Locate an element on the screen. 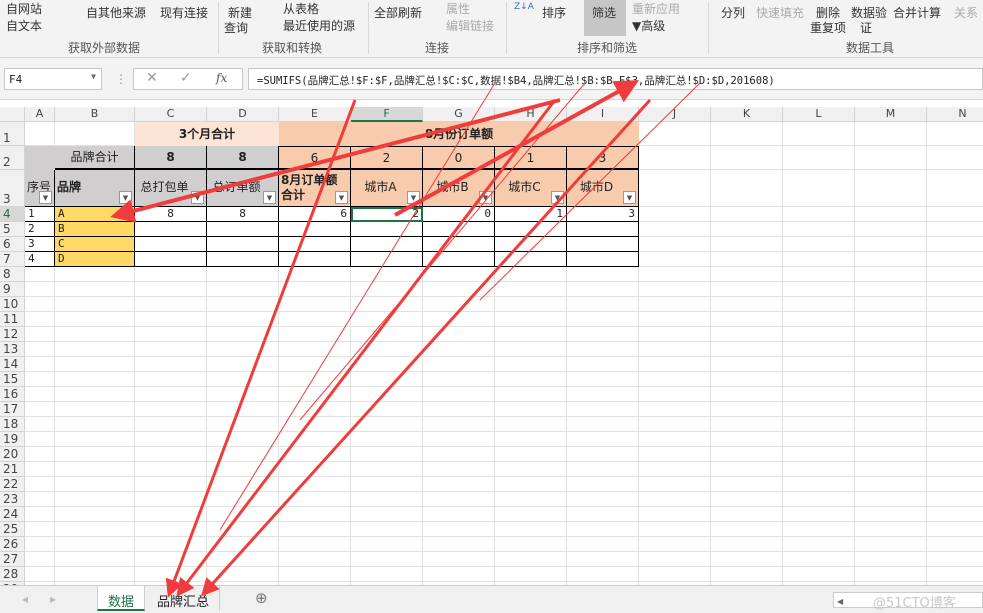 The width and height of the screenshot is (983, 613). data-validation-line2: 证 is located at coordinates (866, 27).